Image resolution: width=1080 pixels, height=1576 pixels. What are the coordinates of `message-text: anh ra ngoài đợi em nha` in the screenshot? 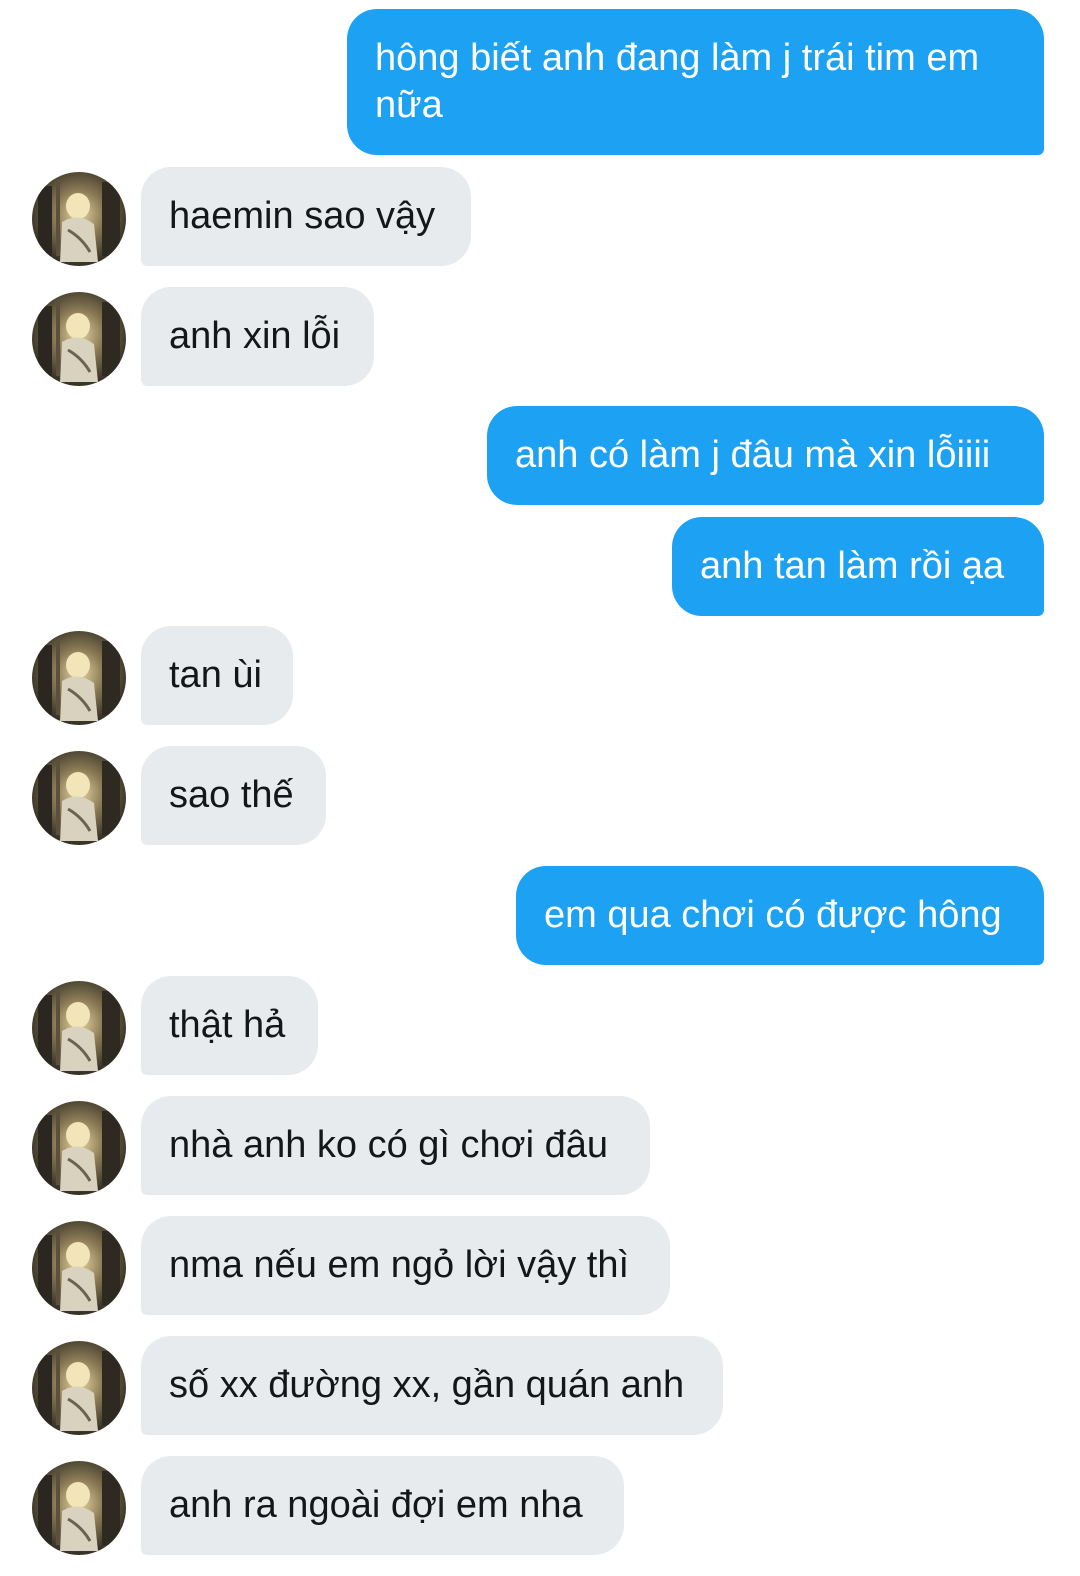 It's located at (376, 1505).